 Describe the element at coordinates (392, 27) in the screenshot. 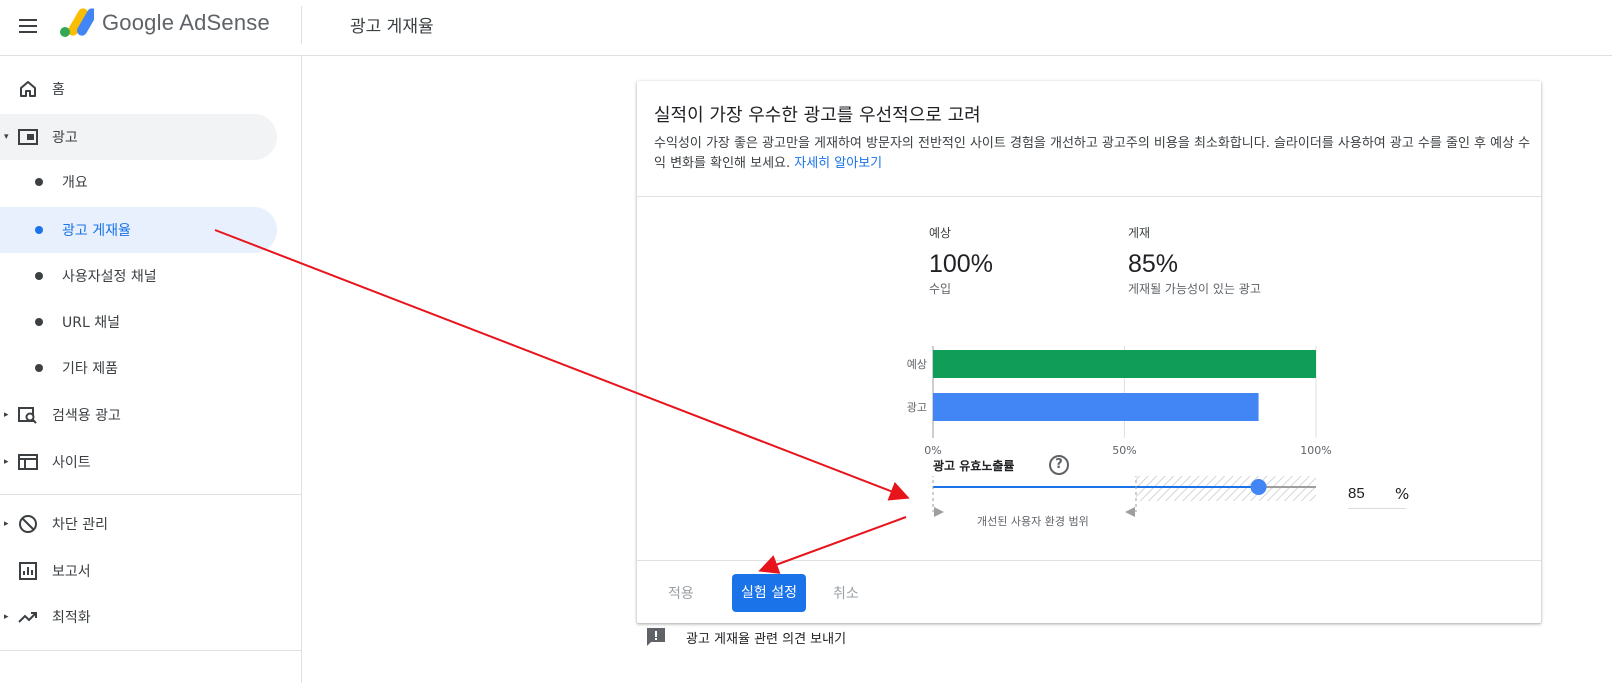

I see `page-title: 광고 게재율` at that location.